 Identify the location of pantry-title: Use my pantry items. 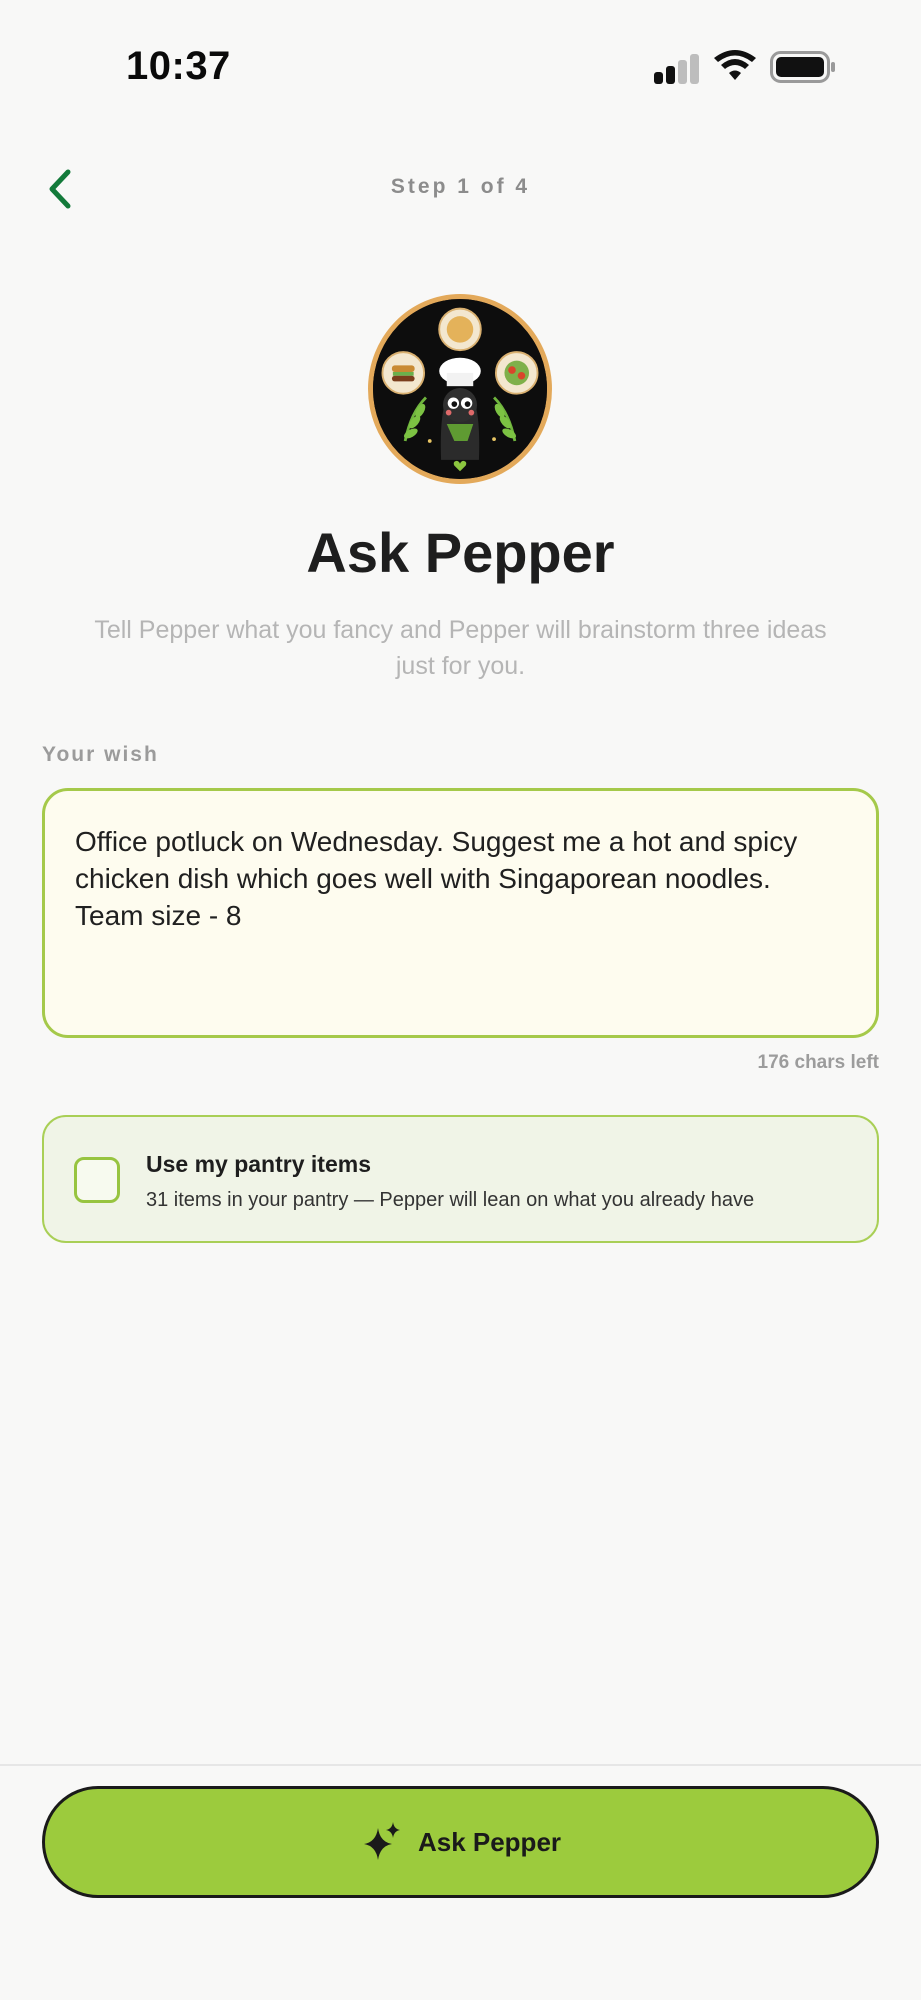
(258, 1164).